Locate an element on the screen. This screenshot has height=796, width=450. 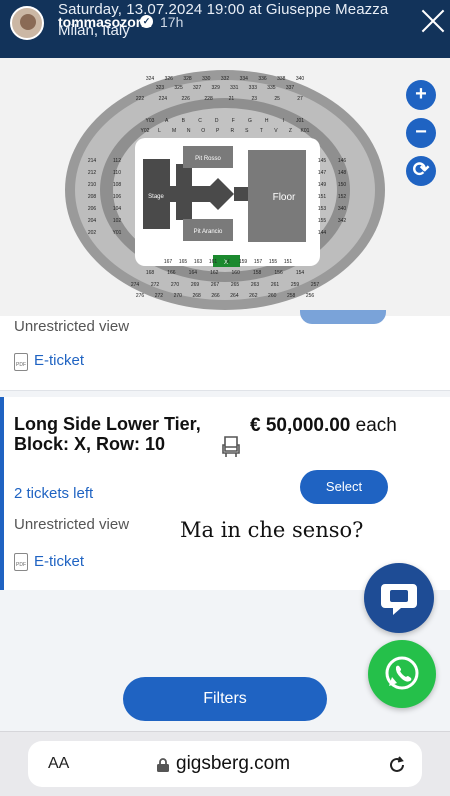
section-label: 167 is located at coordinates (168, 262).